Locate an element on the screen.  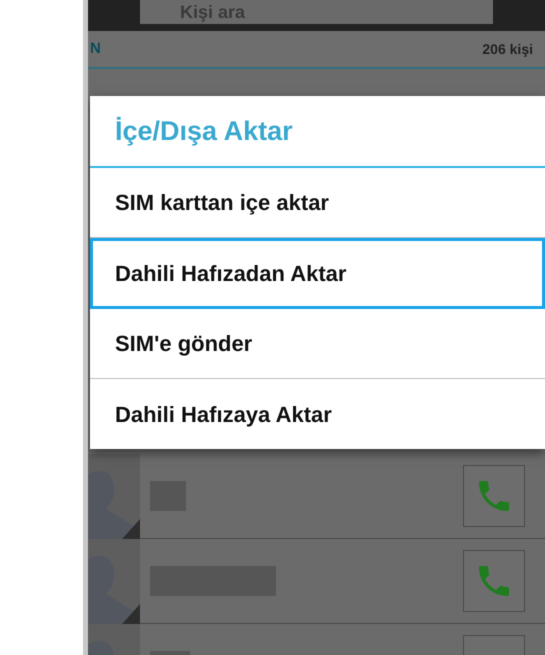
section-letter: N is located at coordinates (95, 48).